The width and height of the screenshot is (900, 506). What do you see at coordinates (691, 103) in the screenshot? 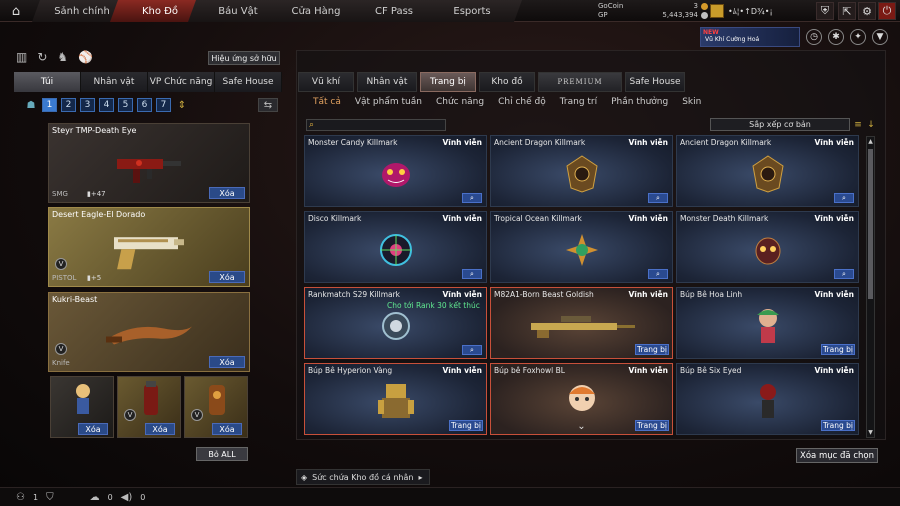
I see `subtab-skin: Skin` at bounding box center [691, 103].